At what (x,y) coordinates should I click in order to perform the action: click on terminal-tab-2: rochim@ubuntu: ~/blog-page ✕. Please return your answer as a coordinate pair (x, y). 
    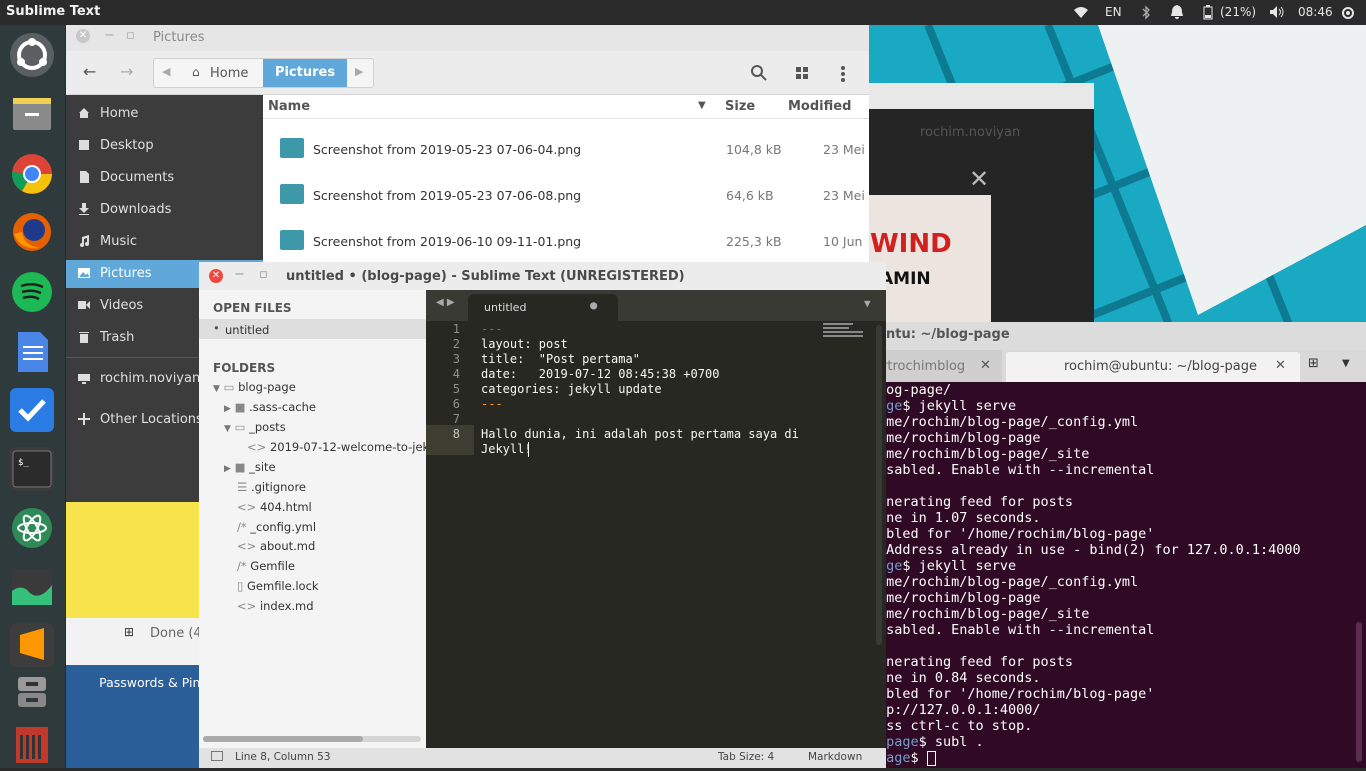
    Looking at the image, I should click on (1153, 367).